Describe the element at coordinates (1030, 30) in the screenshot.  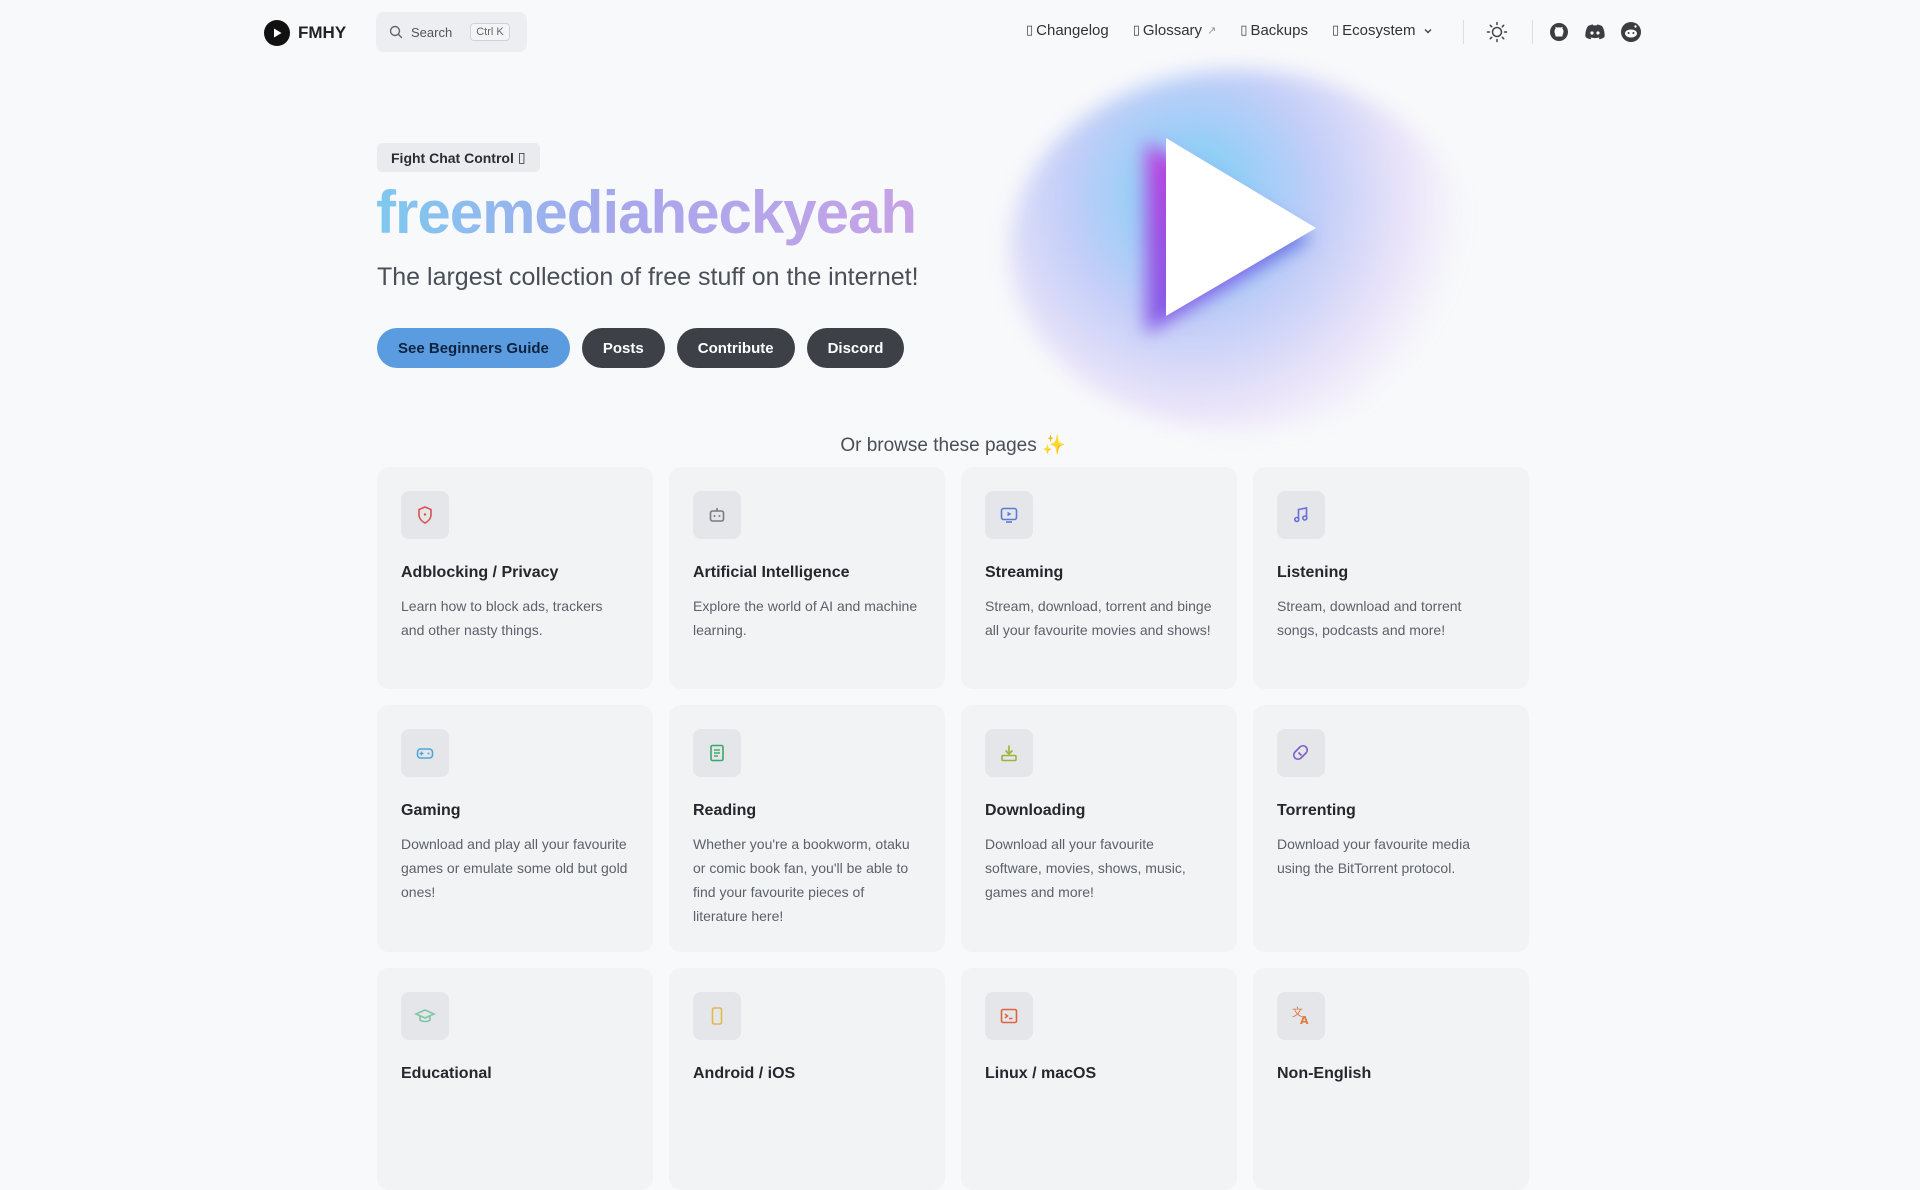
I see `changelog-icon: ▯` at that location.